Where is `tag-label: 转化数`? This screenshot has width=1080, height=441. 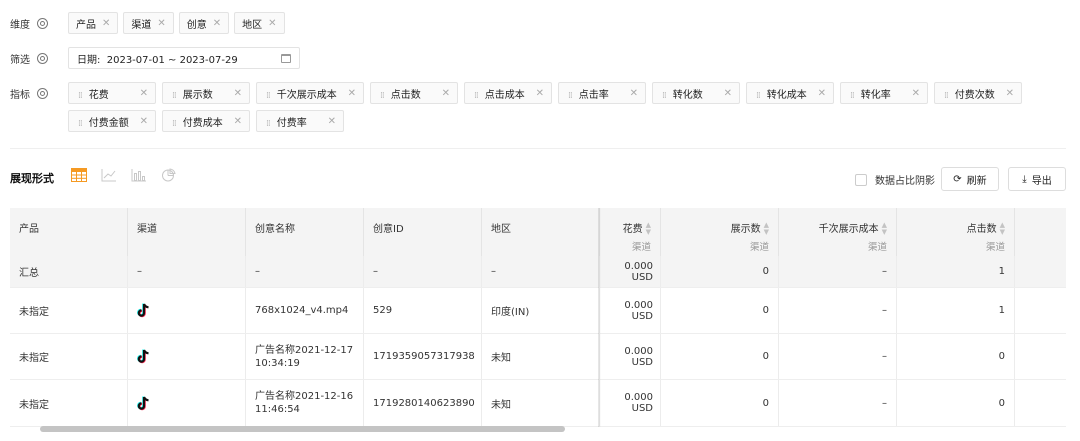 tag-label: 转化数 is located at coordinates (687, 95).